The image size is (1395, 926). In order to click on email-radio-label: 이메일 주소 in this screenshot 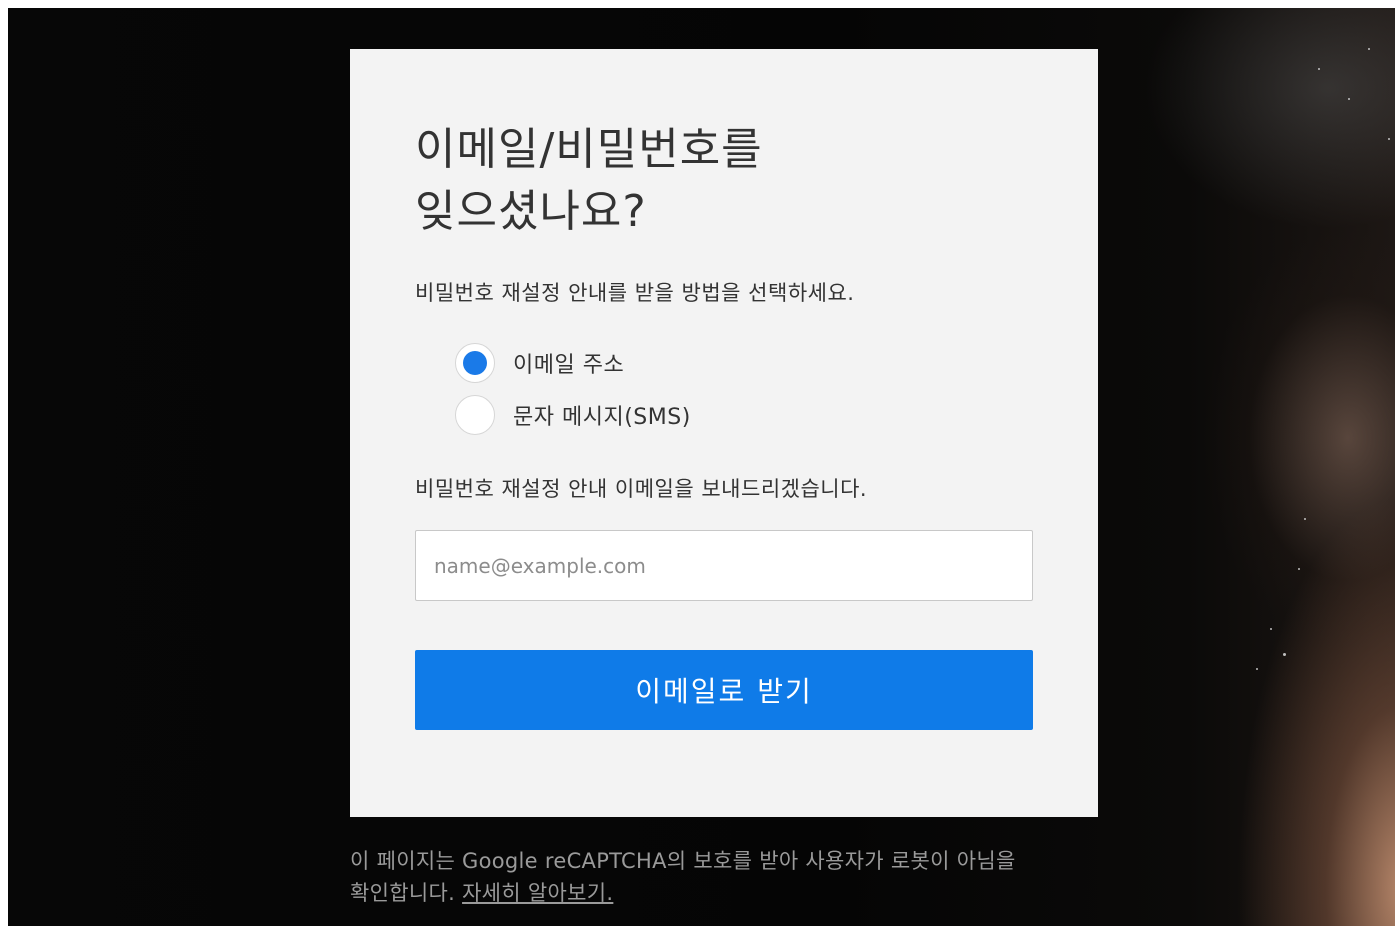, I will do `click(568, 363)`.